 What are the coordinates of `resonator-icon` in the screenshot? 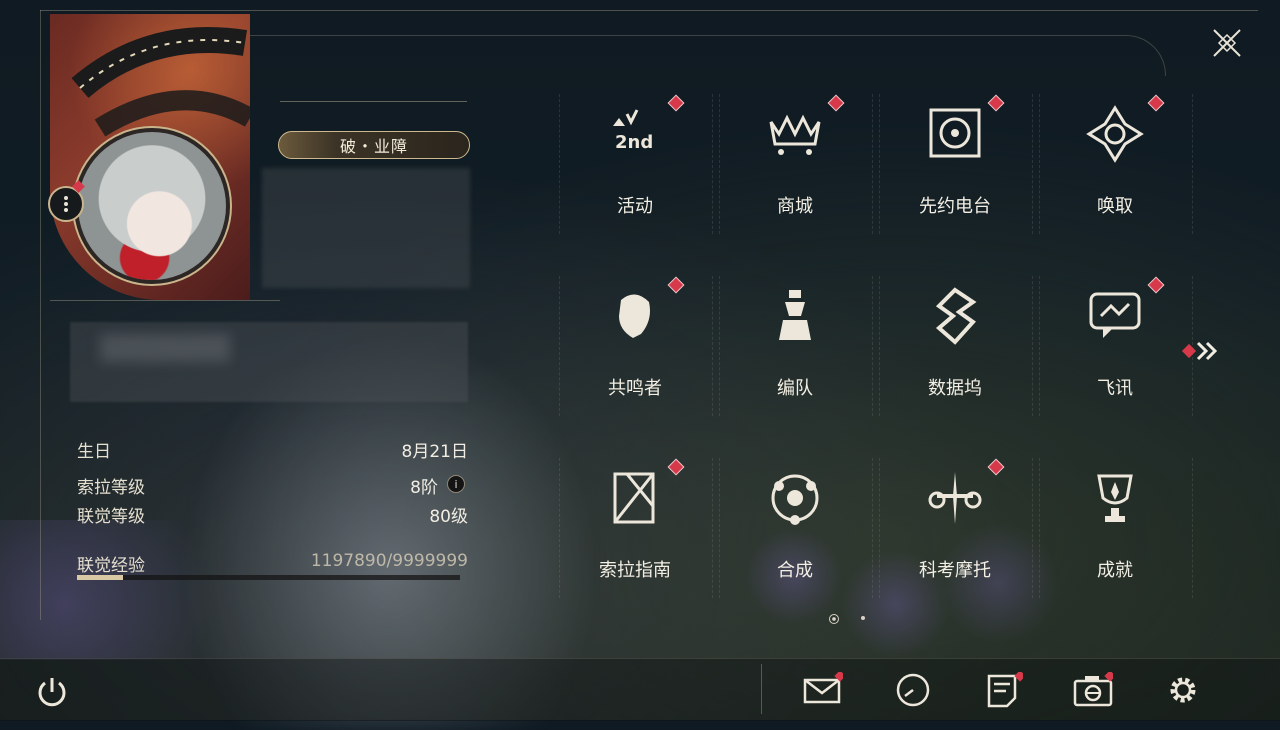 It's located at (634, 316).